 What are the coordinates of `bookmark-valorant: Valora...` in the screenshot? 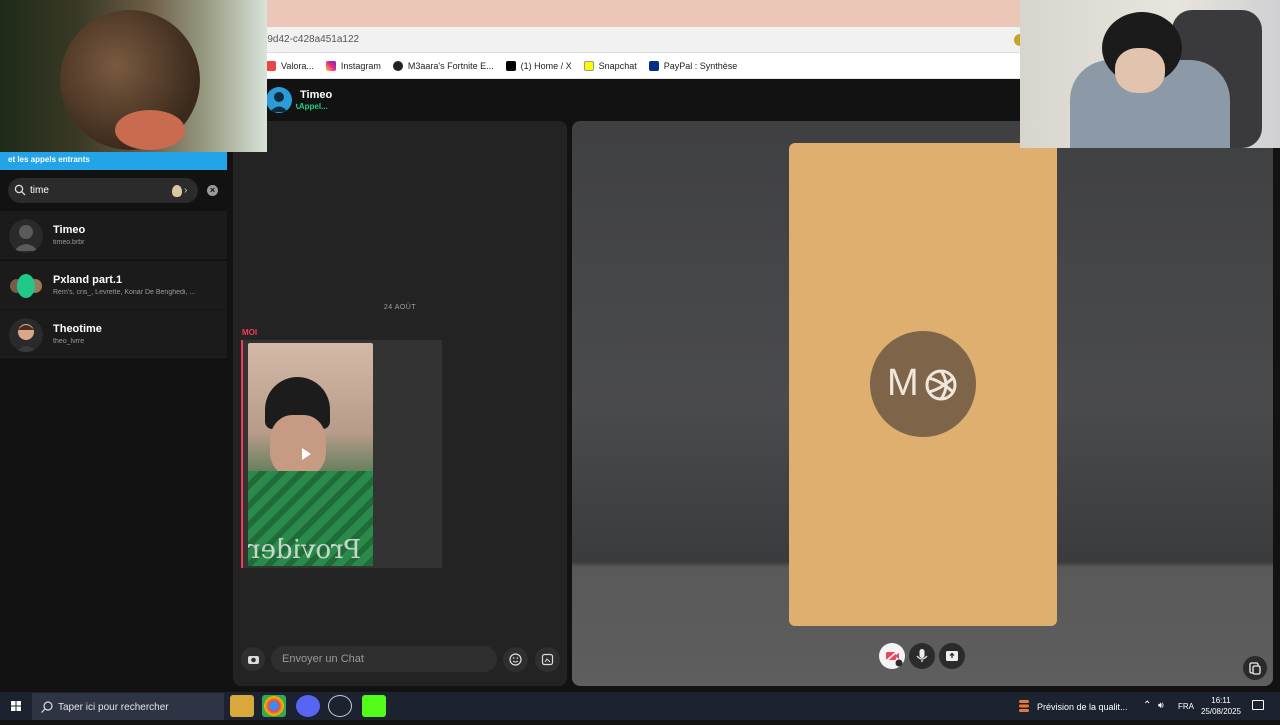 It's located at (290, 65).